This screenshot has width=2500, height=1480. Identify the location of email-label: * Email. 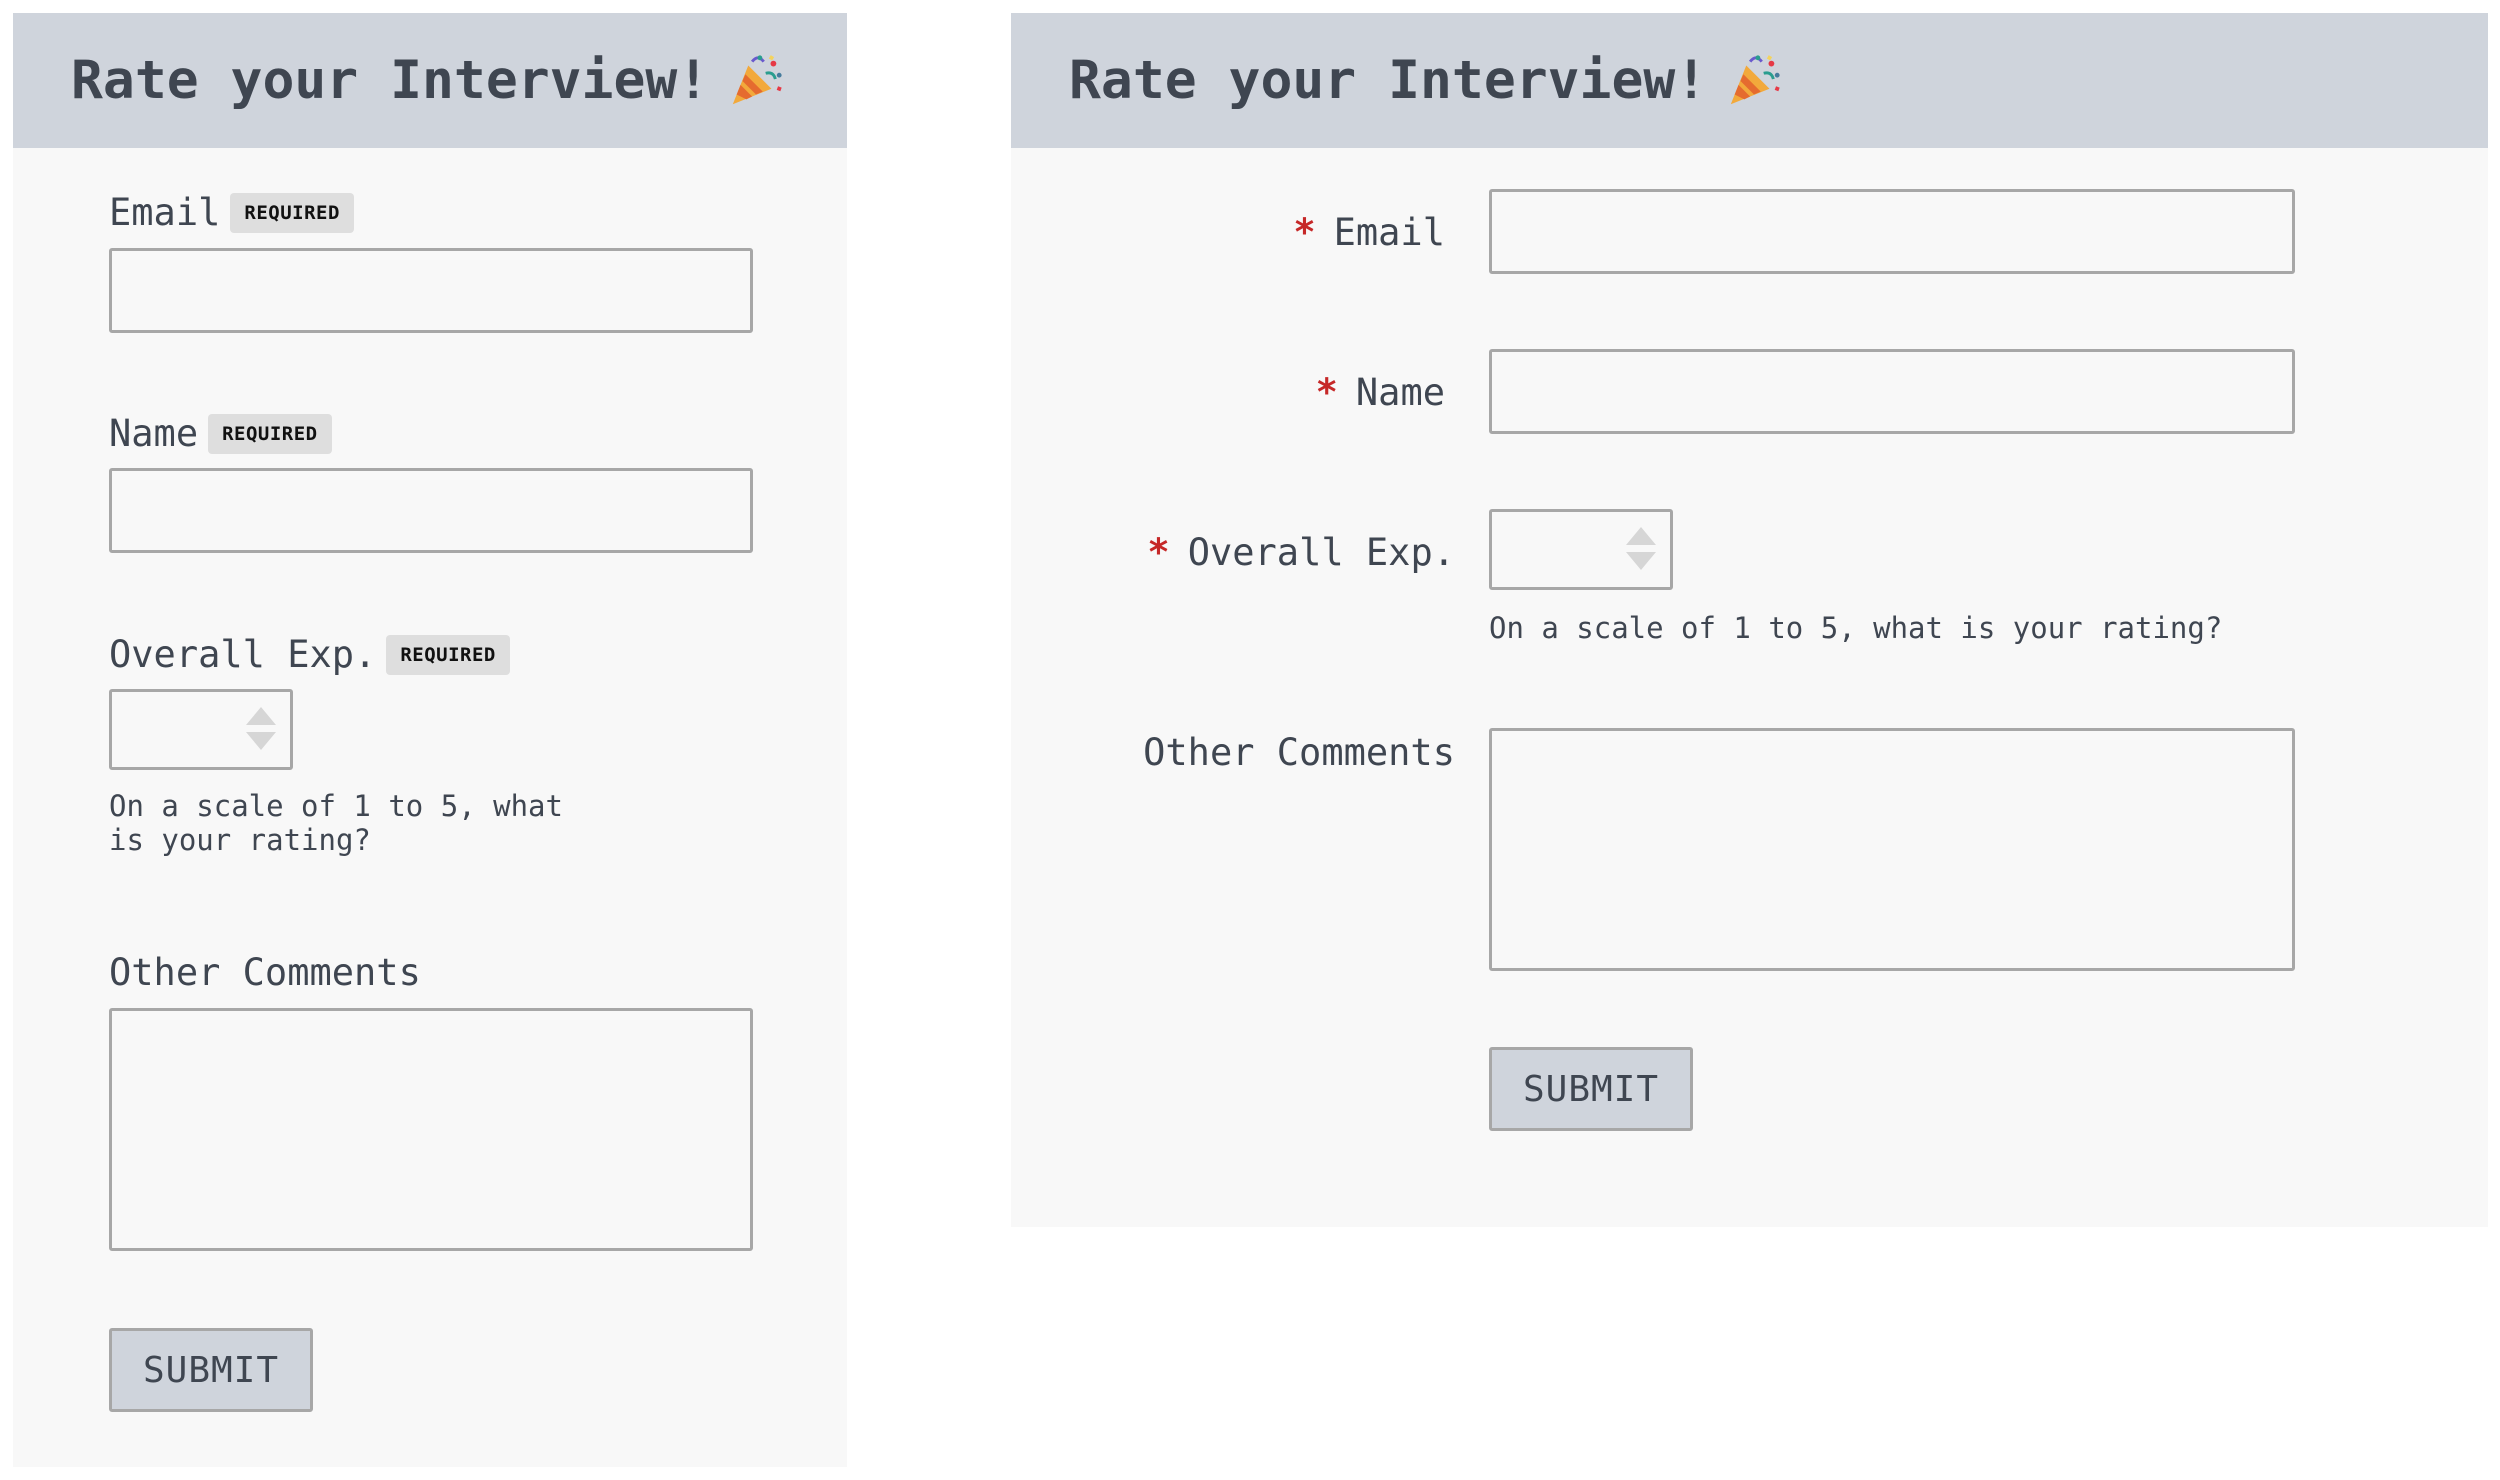
(1369, 232).